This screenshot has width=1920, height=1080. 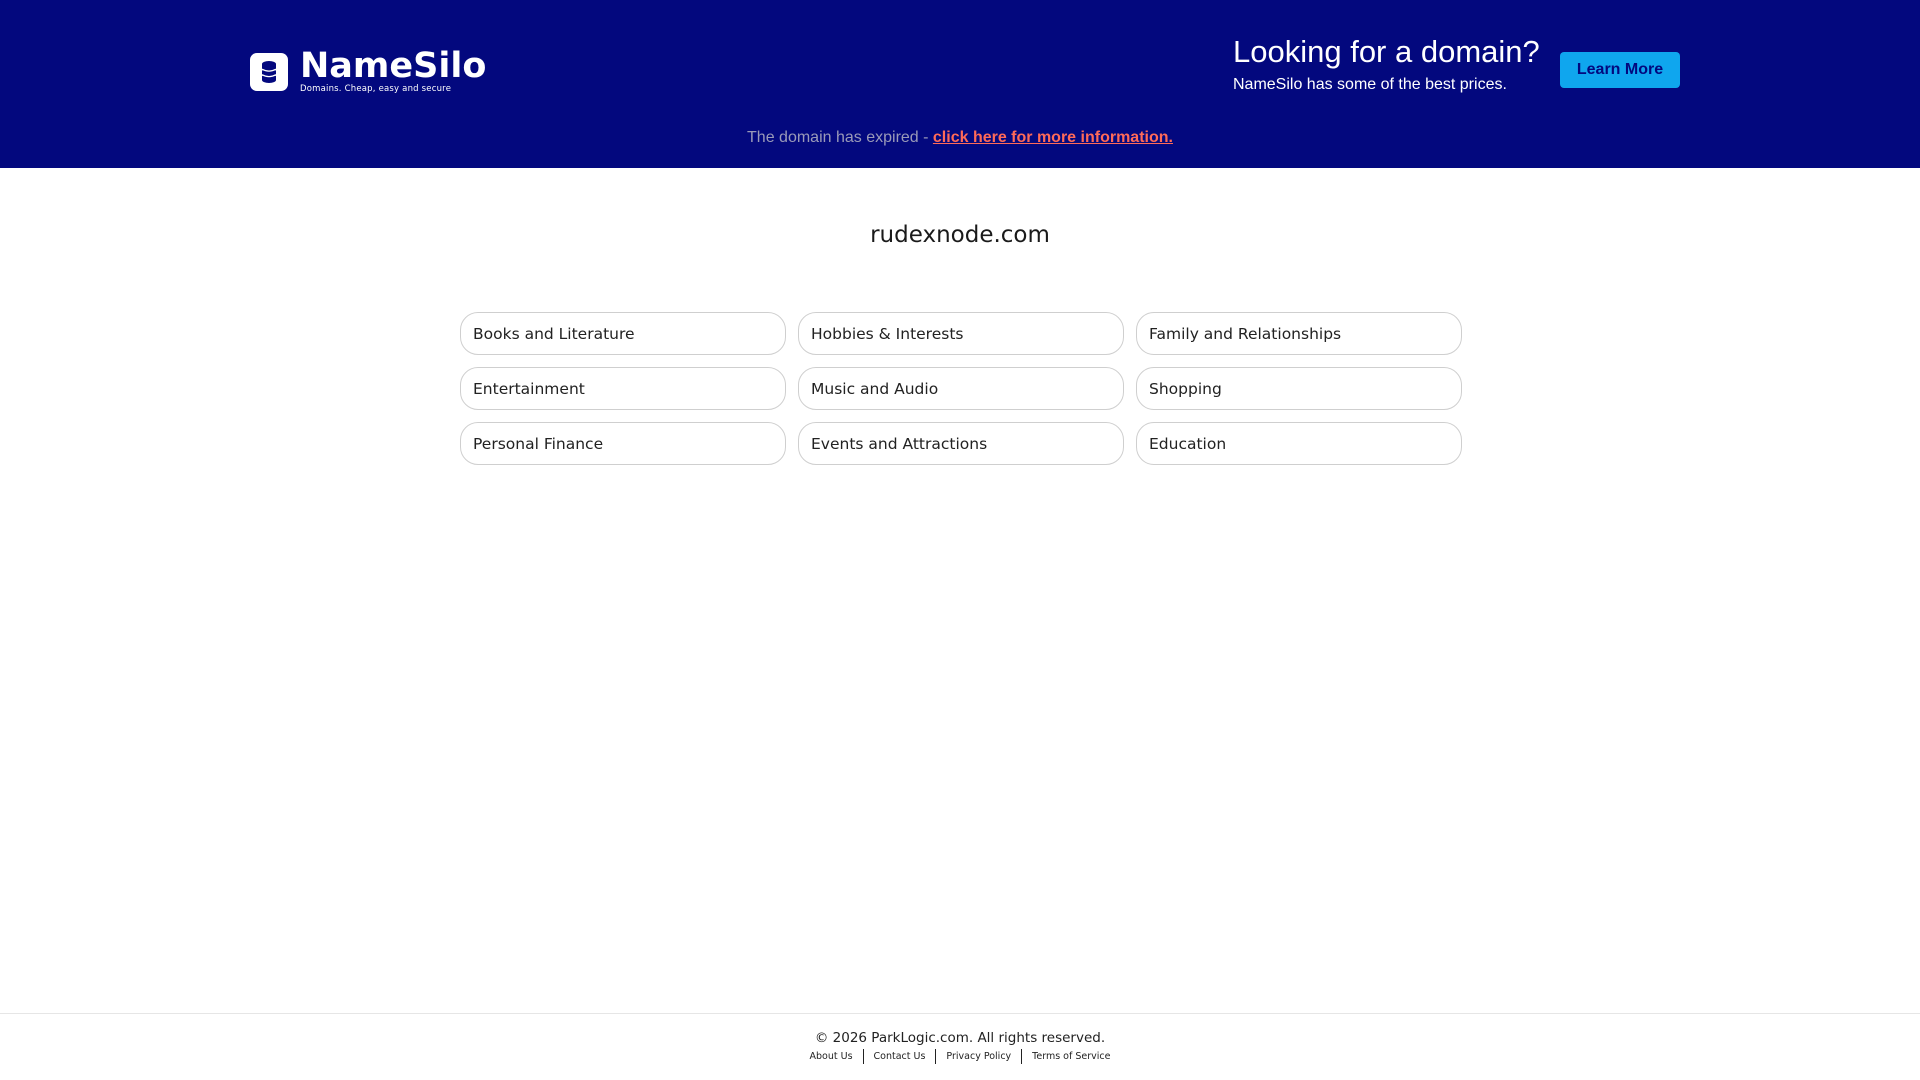 What do you see at coordinates (831, 1057) in the screenshot?
I see `footer-link-about: About Us` at bounding box center [831, 1057].